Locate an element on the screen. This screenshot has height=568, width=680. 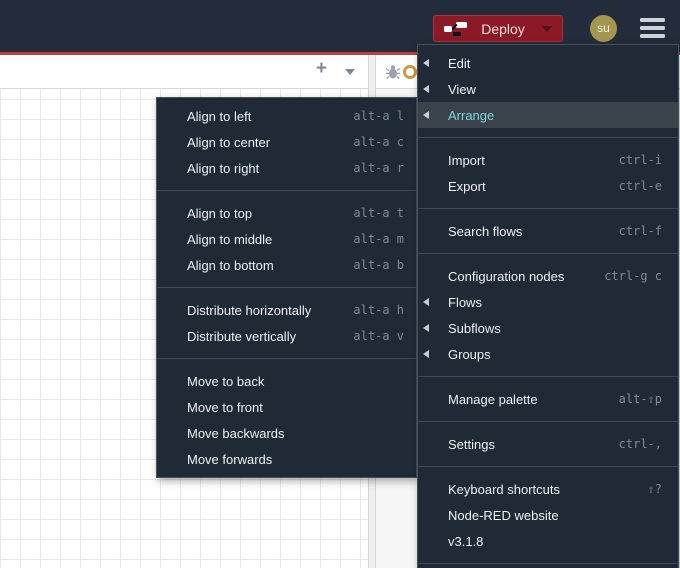
menu-item-distribute-horizontally: Distribute horizontally alt-a h is located at coordinates (286, 310).